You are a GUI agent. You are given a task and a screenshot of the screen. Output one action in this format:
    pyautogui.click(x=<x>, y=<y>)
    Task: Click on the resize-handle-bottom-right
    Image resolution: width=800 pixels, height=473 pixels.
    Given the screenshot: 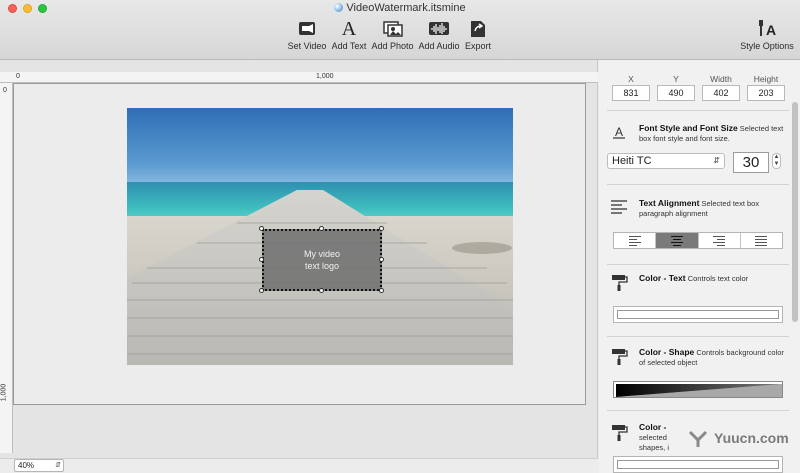 What is the action you would take?
    pyautogui.click(x=381, y=290)
    